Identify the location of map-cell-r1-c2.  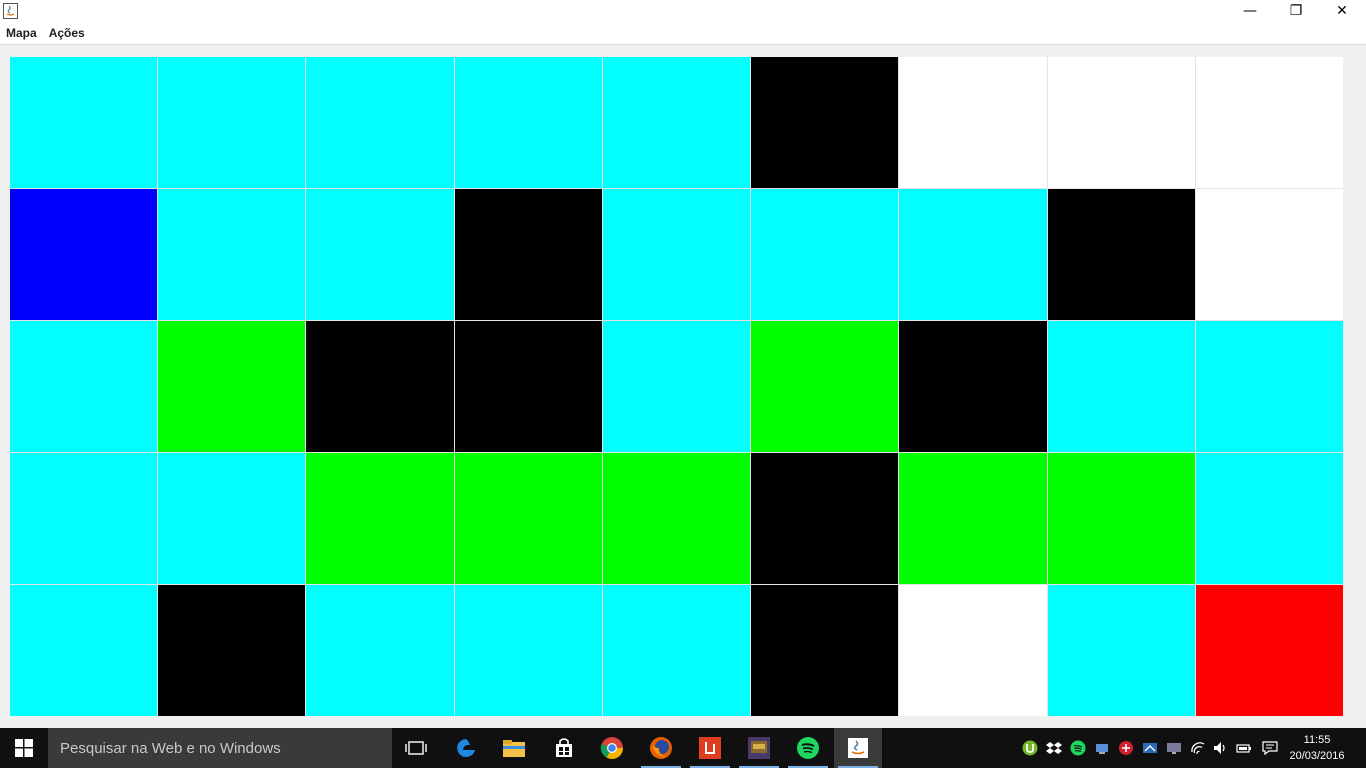
(232, 122).